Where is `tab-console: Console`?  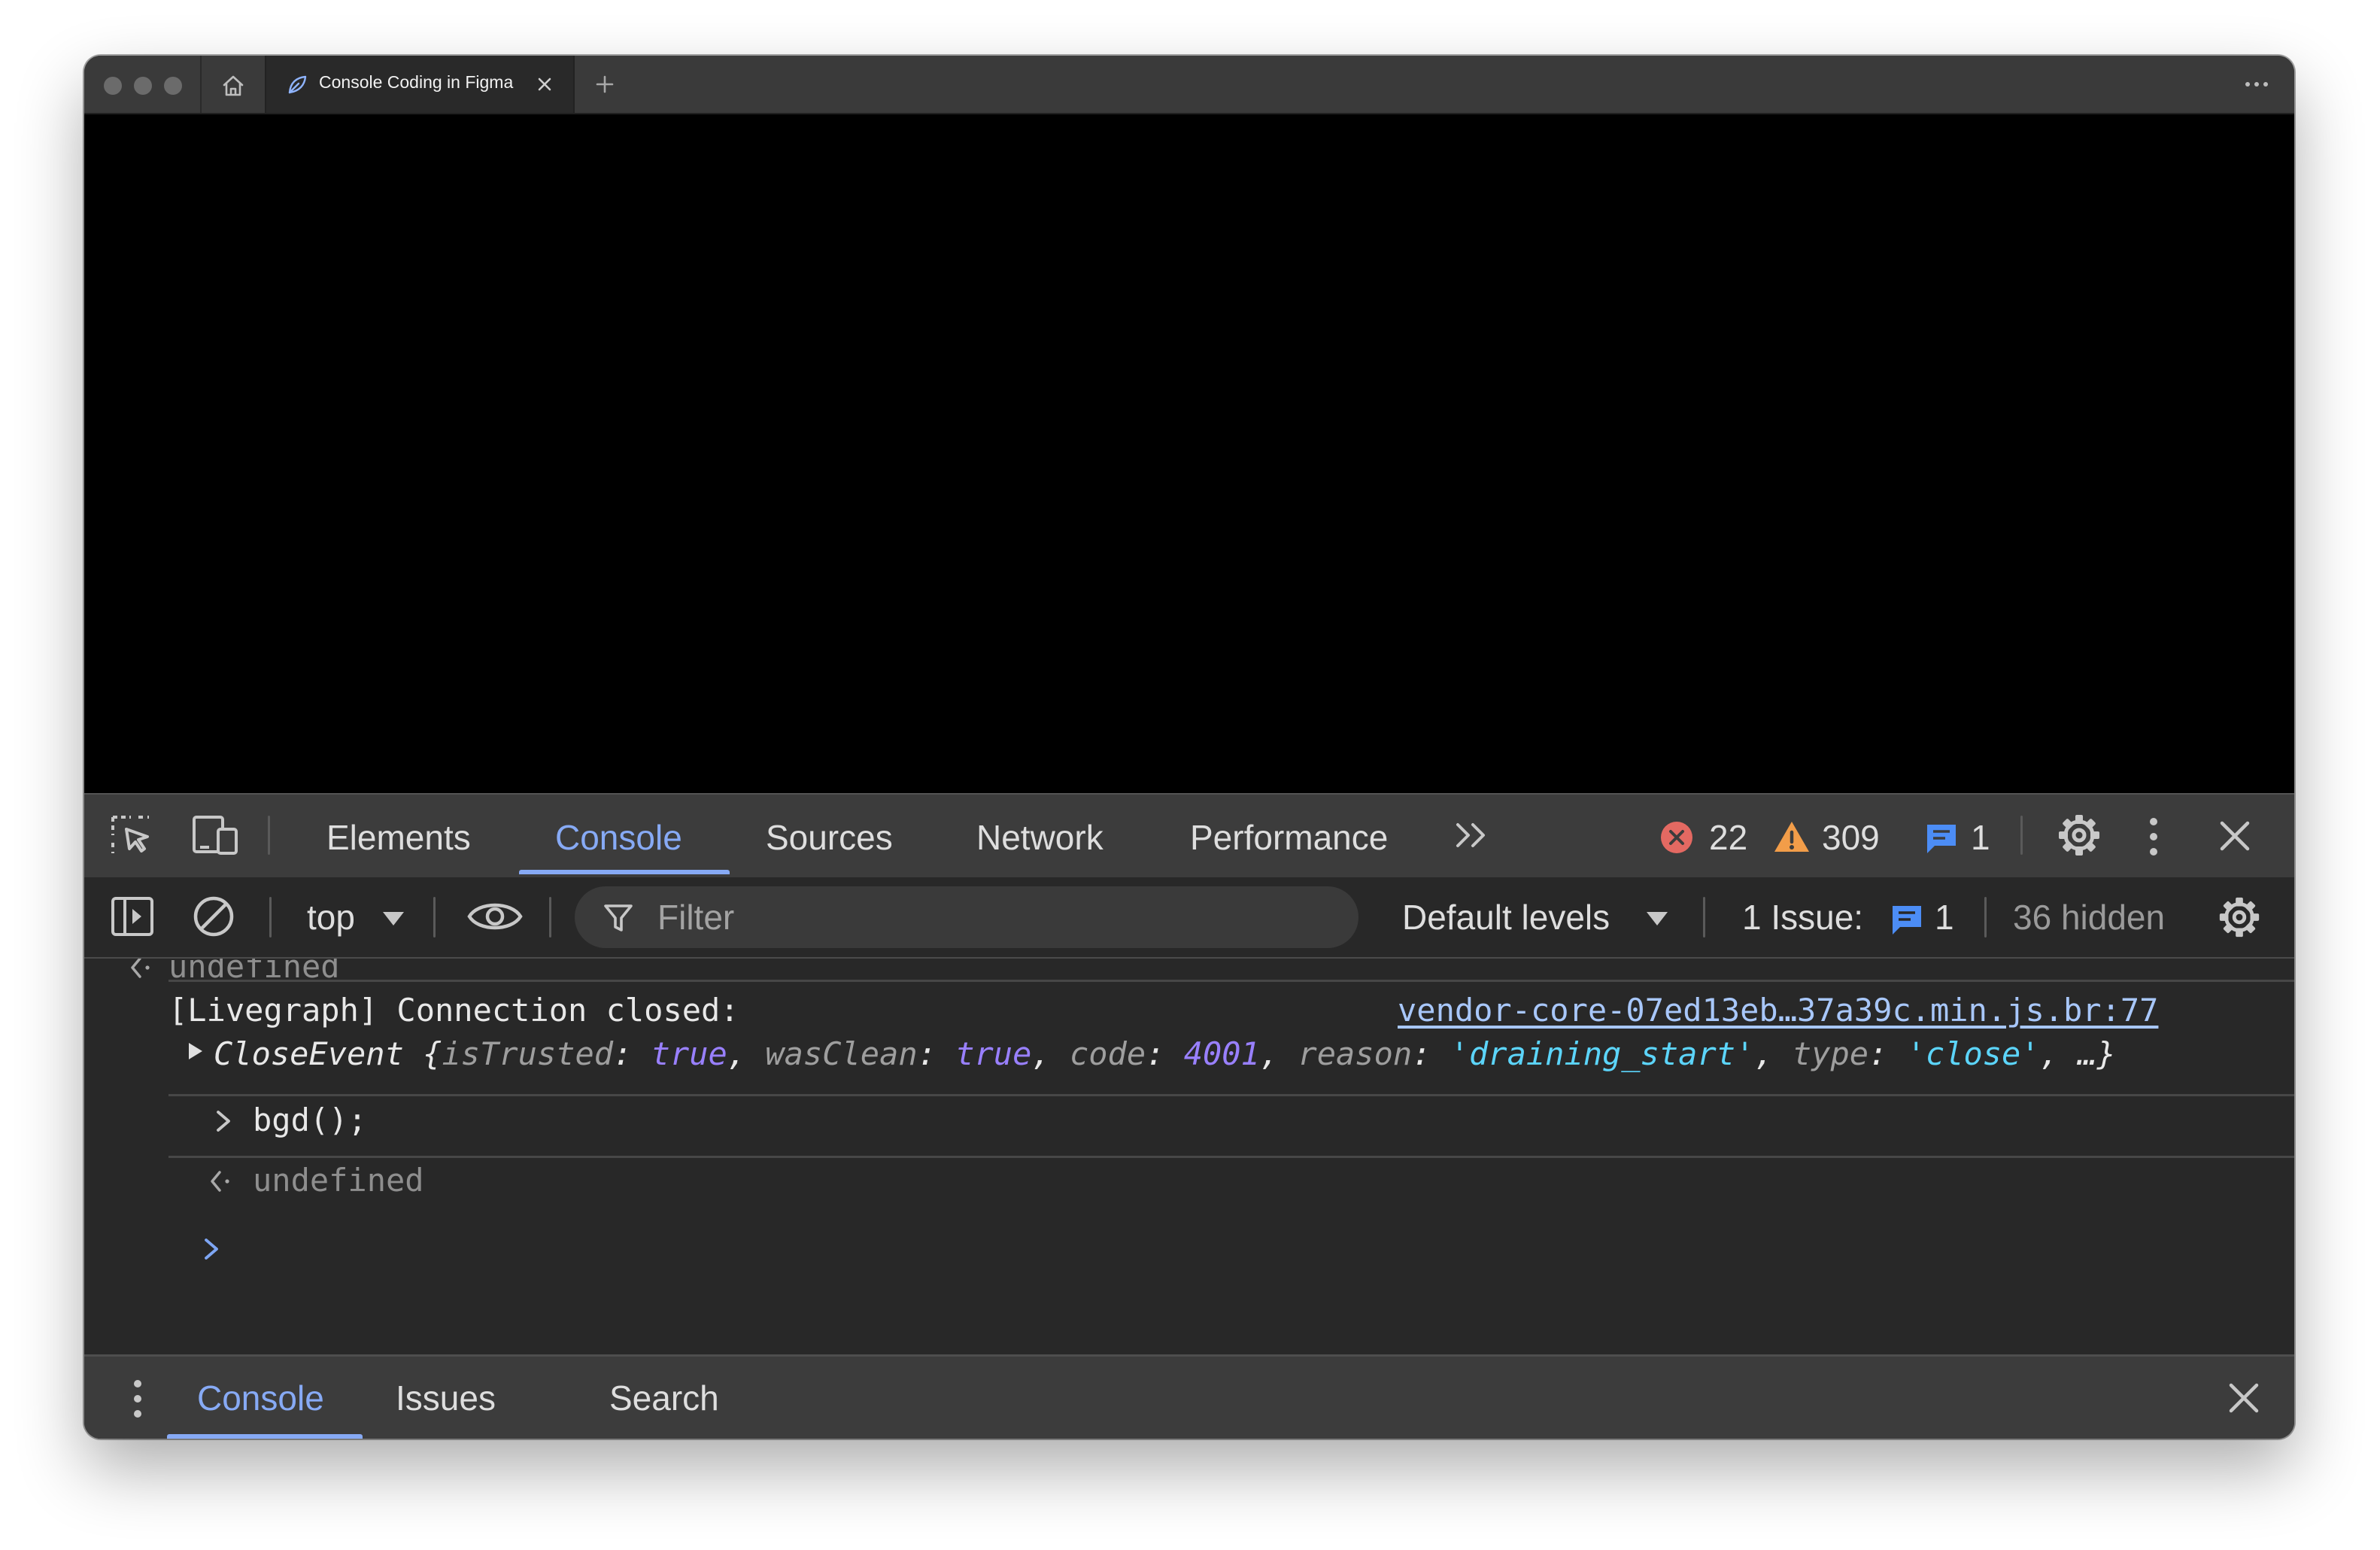 tab-console: Console is located at coordinates (618, 837).